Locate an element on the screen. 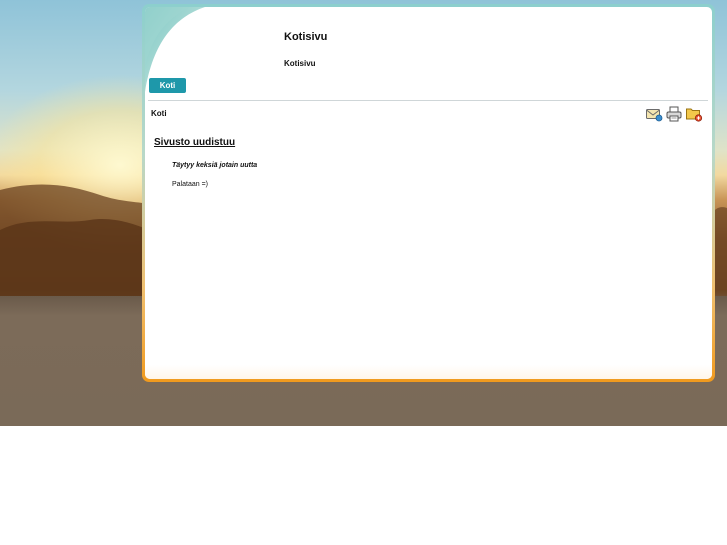 This screenshot has width=727, height=545. divider is located at coordinates (428, 100).